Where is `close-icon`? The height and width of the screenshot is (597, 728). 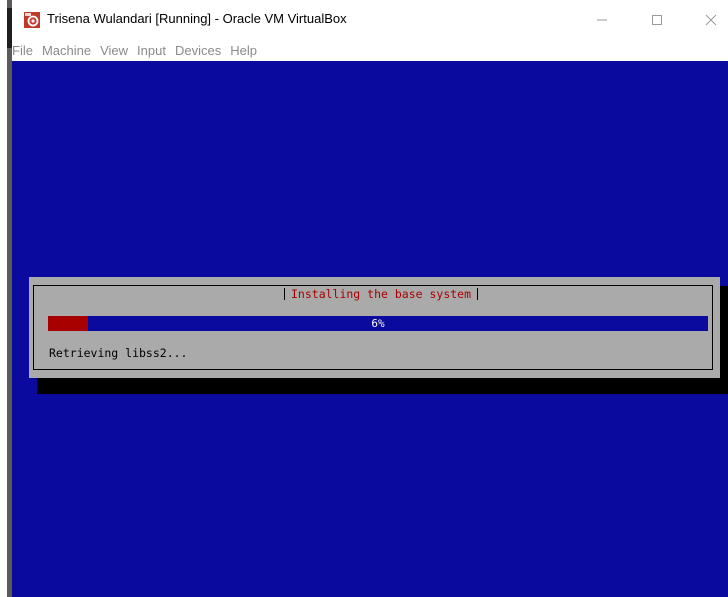 close-icon is located at coordinates (711, 20).